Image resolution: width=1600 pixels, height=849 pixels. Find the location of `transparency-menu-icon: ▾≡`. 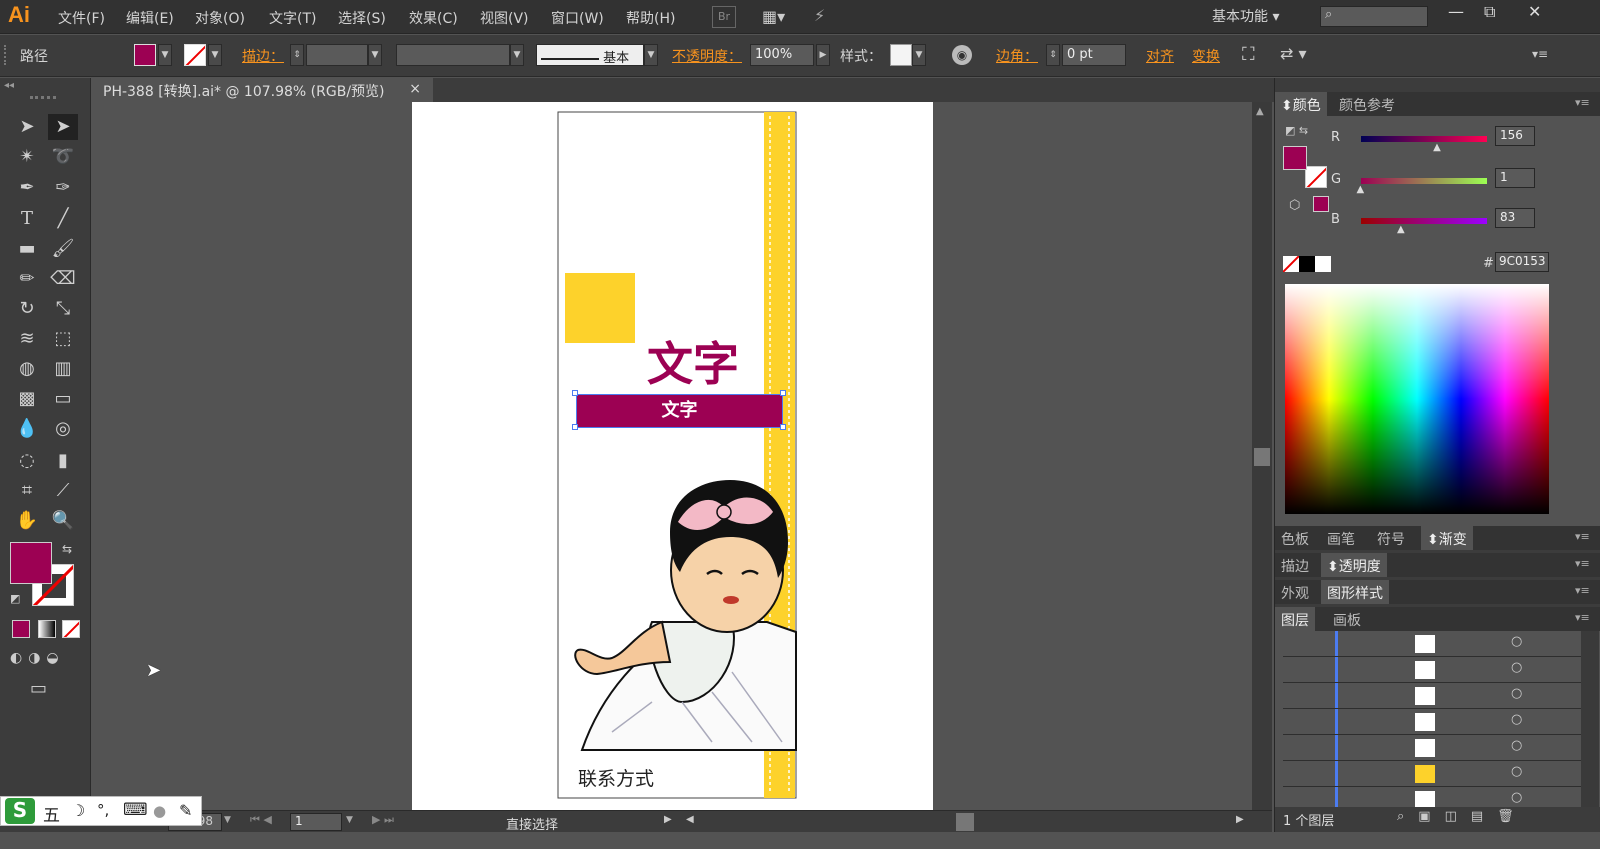

transparency-menu-icon: ▾≡ is located at coordinates (1582, 563).